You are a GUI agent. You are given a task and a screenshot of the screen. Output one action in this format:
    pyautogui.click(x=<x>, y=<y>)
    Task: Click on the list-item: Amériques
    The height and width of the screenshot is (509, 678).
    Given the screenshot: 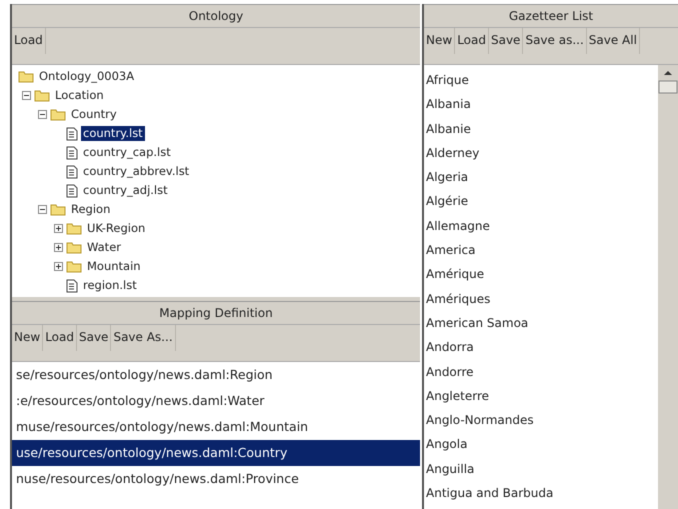 What is the action you would take?
    pyautogui.click(x=541, y=298)
    